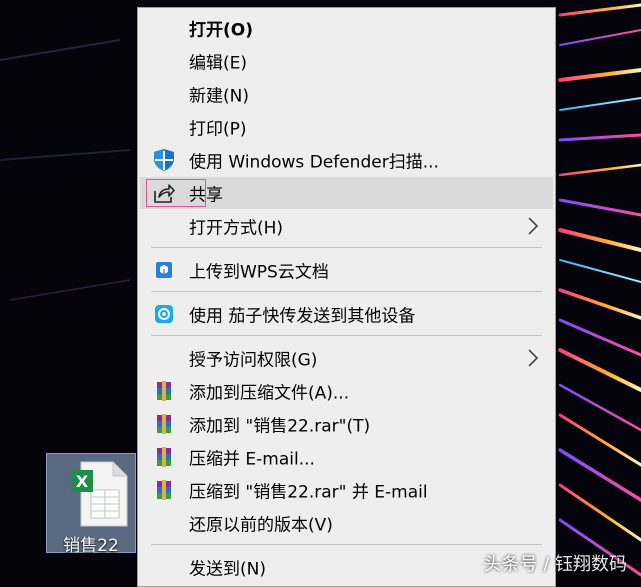 The width and height of the screenshot is (641, 587). What do you see at coordinates (261, 525) in the screenshot?
I see `menu-item-label: 还原以前的版本(V)` at bounding box center [261, 525].